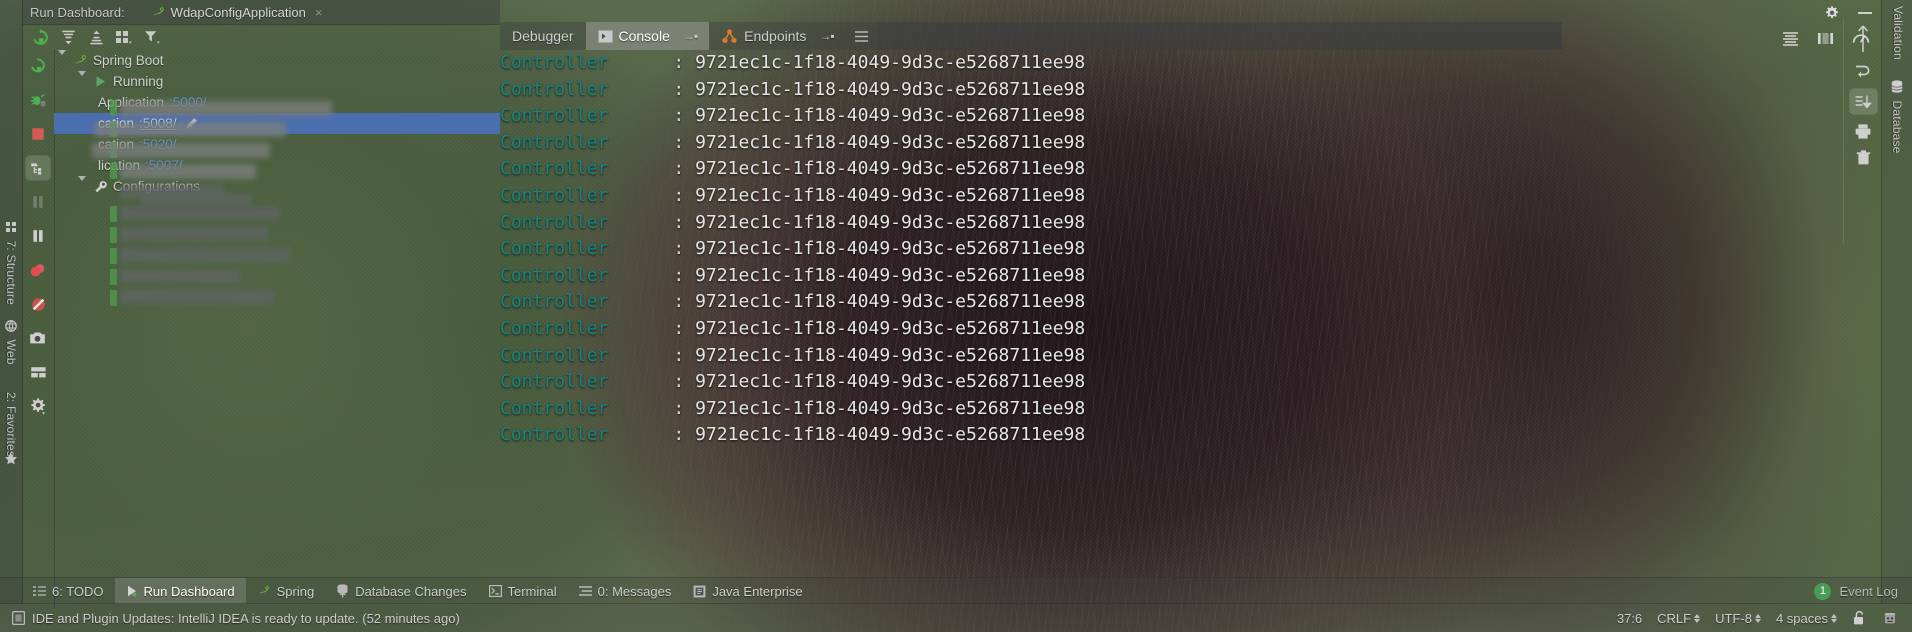 This screenshot has width=1912, height=632. Describe the element at coordinates (113, 256) in the screenshot. I see `status-bar-indicator` at that location.